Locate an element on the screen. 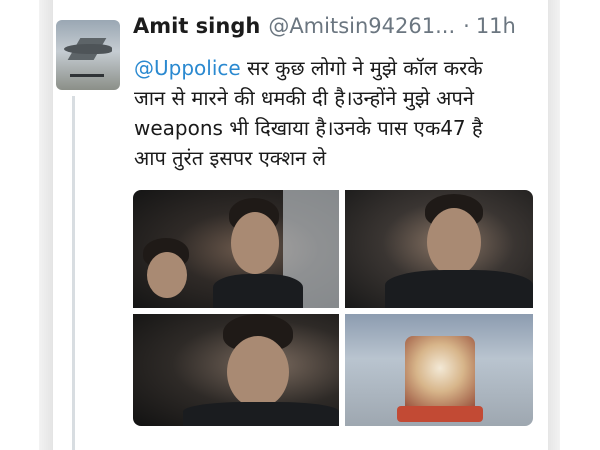  thread-line is located at coordinates (73, 273).